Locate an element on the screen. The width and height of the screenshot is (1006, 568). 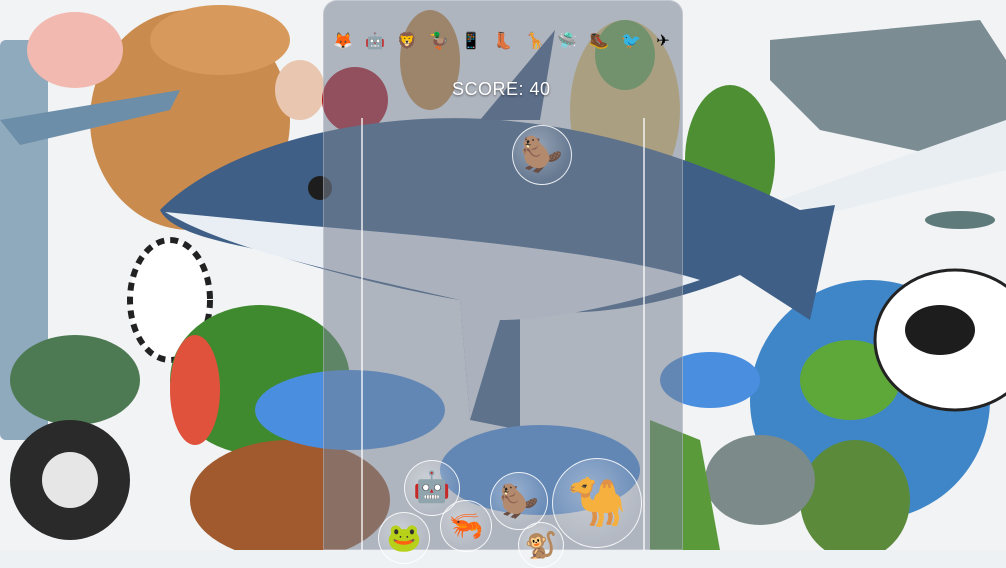
boot-icon: 👢 is located at coordinates (503, 41).